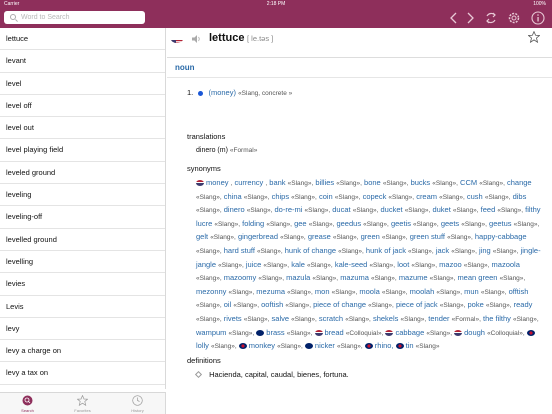 This screenshot has width=552, height=414. Describe the element at coordinates (82, 217) in the screenshot. I see `list-item: leveling-off` at that location.